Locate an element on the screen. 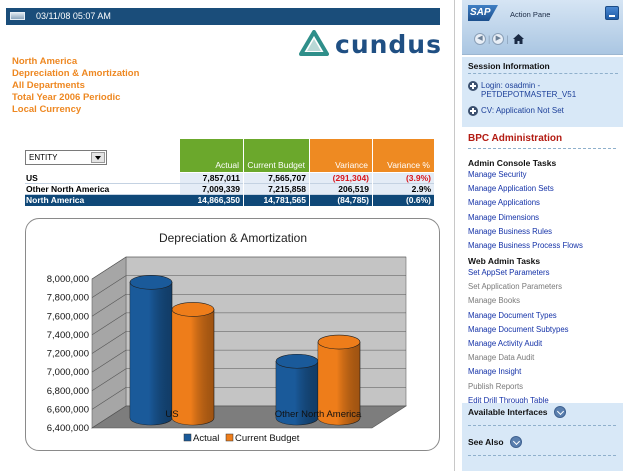 This screenshot has width=623, height=471. action-pane-title: Action Pane is located at coordinates (530, 14).